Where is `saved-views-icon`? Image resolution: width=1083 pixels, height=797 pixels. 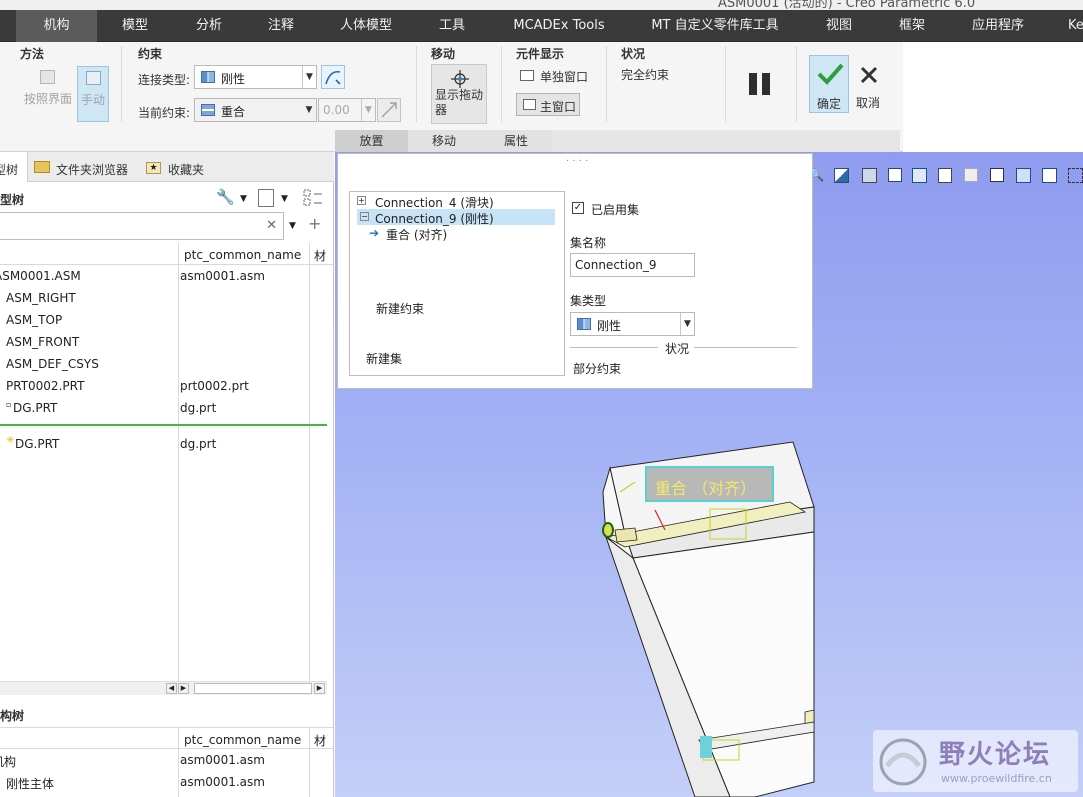 saved-views-icon is located at coordinates (919, 175).